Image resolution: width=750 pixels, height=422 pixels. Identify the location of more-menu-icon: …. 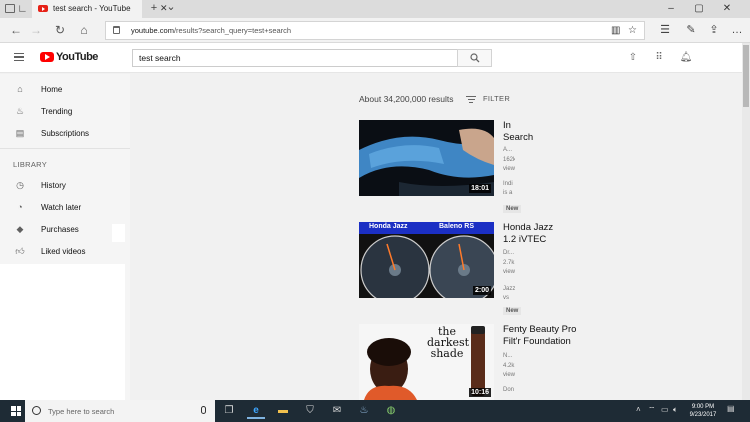
(737, 30).